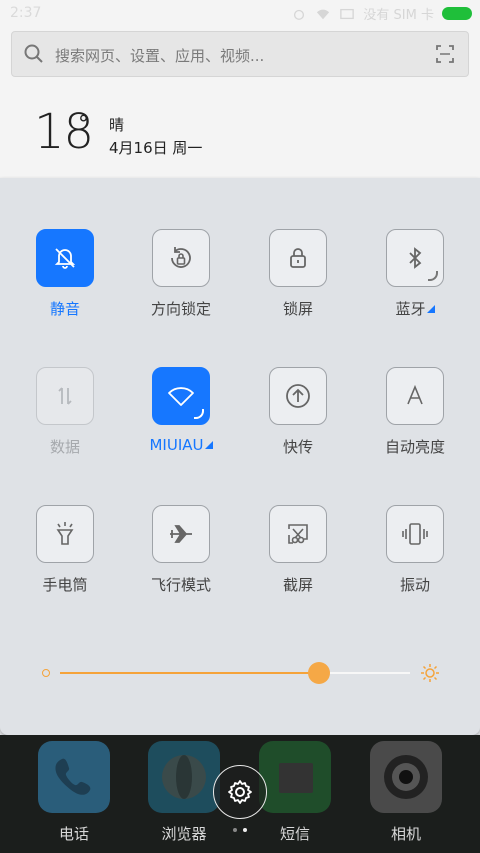 Image resolution: width=480 pixels, height=853 pixels. I want to click on toggle-airplane-mode: 飞行模式, so click(181, 550).